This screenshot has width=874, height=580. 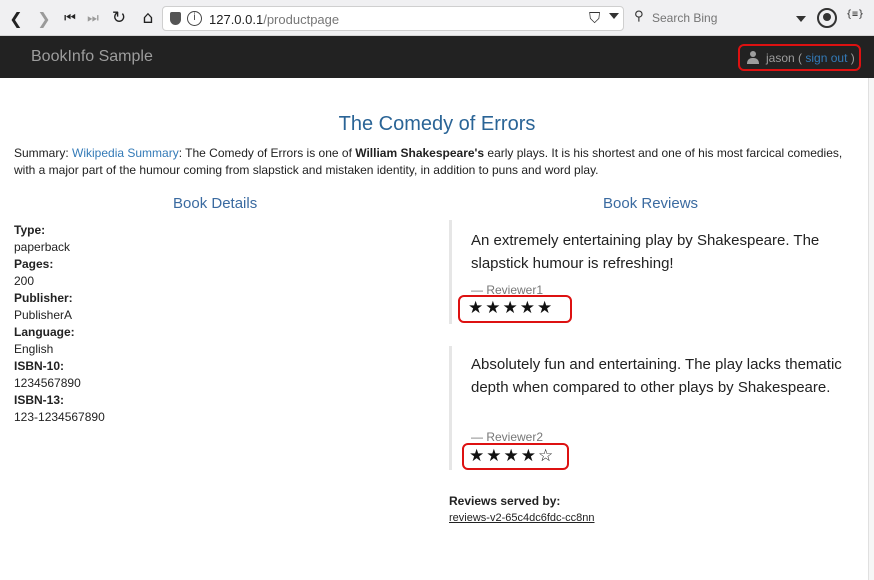 I want to click on summary-bold: William Shakespeare's, so click(x=420, y=153).